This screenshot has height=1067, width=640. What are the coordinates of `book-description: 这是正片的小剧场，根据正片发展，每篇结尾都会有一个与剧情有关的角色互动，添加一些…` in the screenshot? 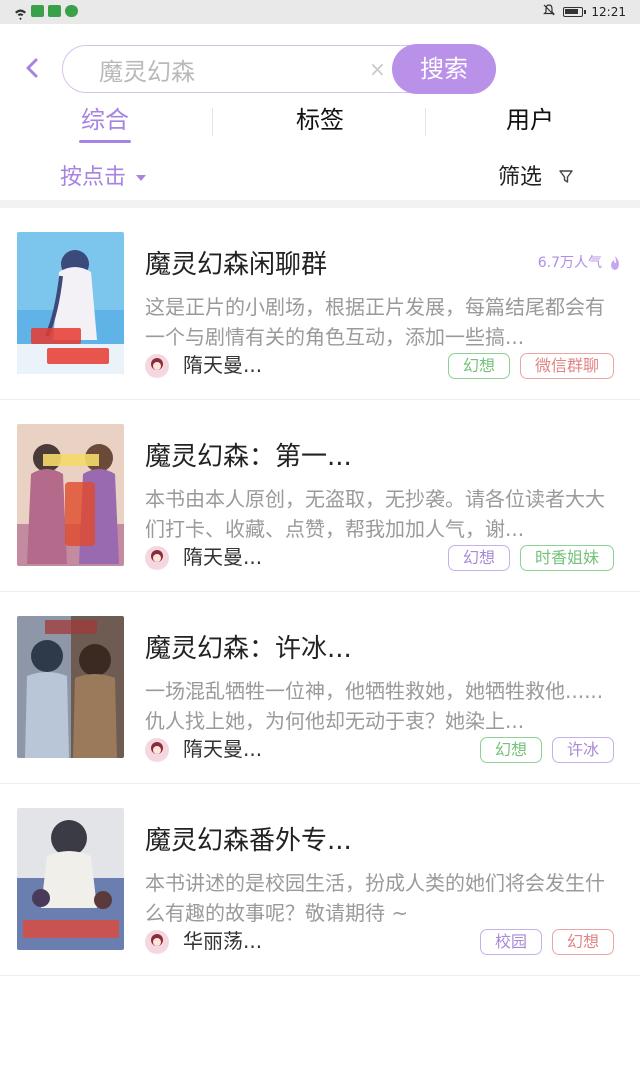 It's located at (375, 322).